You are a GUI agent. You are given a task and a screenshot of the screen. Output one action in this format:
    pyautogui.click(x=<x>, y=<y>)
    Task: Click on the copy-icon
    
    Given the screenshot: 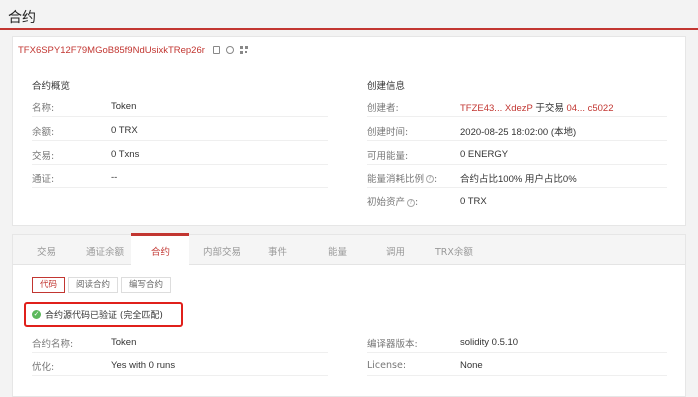 What is the action you would take?
    pyautogui.click(x=216, y=50)
    